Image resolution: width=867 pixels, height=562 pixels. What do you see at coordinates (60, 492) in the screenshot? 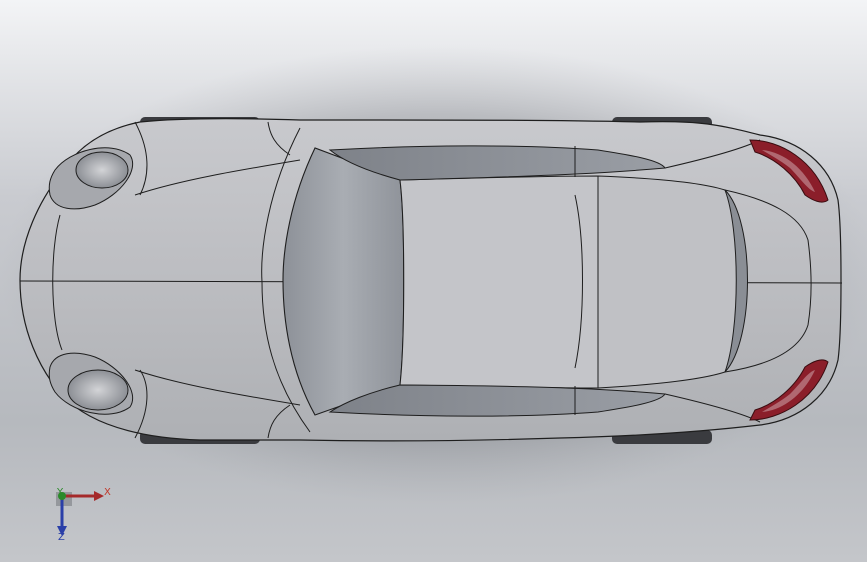
I see `triad-y-label: Y` at bounding box center [60, 492].